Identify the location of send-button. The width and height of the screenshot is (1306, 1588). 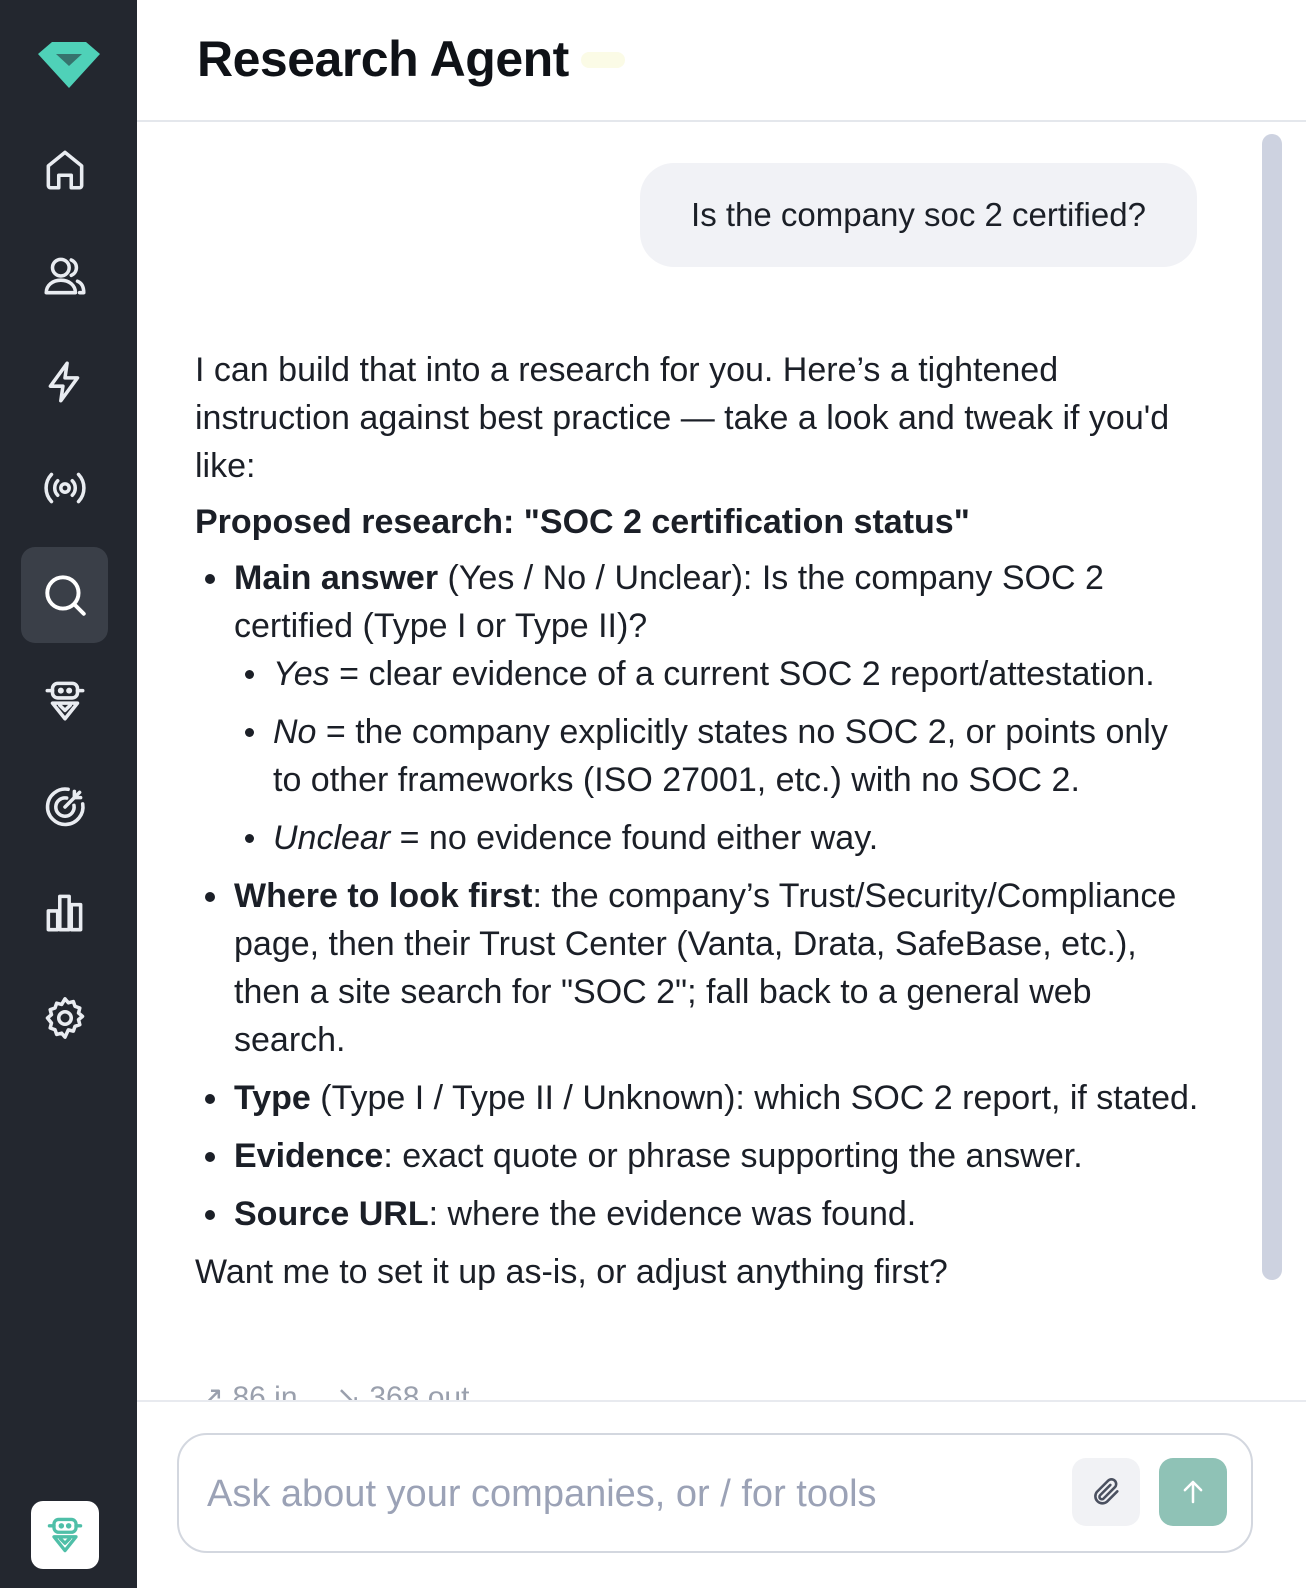
(1193, 1492).